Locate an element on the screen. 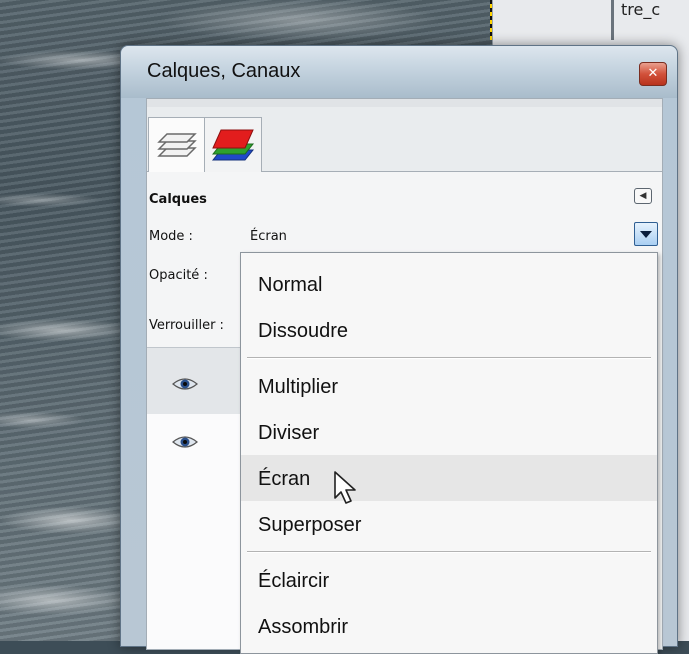 The width and height of the screenshot is (689, 654). menu-item-ecran: Écran is located at coordinates (449, 478).